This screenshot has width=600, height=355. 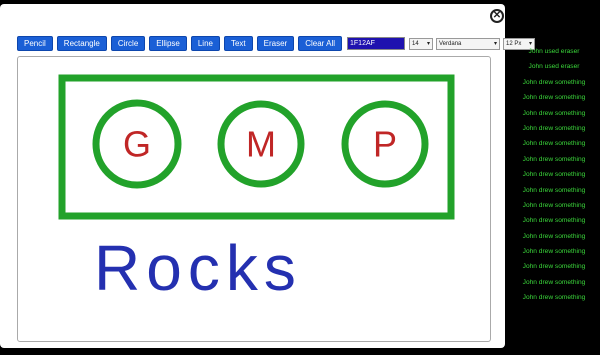 What do you see at coordinates (320, 43) in the screenshot?
I see `clear-all-button: Clear All` at bounding box center [320, 43].